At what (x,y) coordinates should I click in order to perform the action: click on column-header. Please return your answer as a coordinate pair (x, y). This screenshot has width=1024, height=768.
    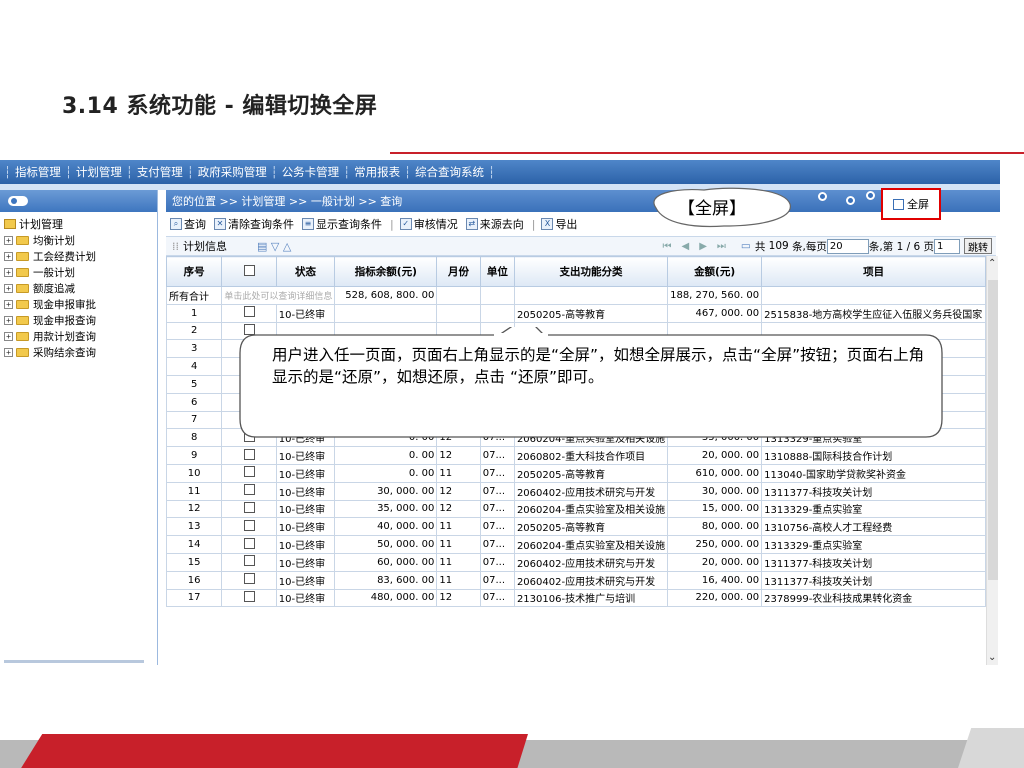
    Looking at the image, I should click on (249, 271).